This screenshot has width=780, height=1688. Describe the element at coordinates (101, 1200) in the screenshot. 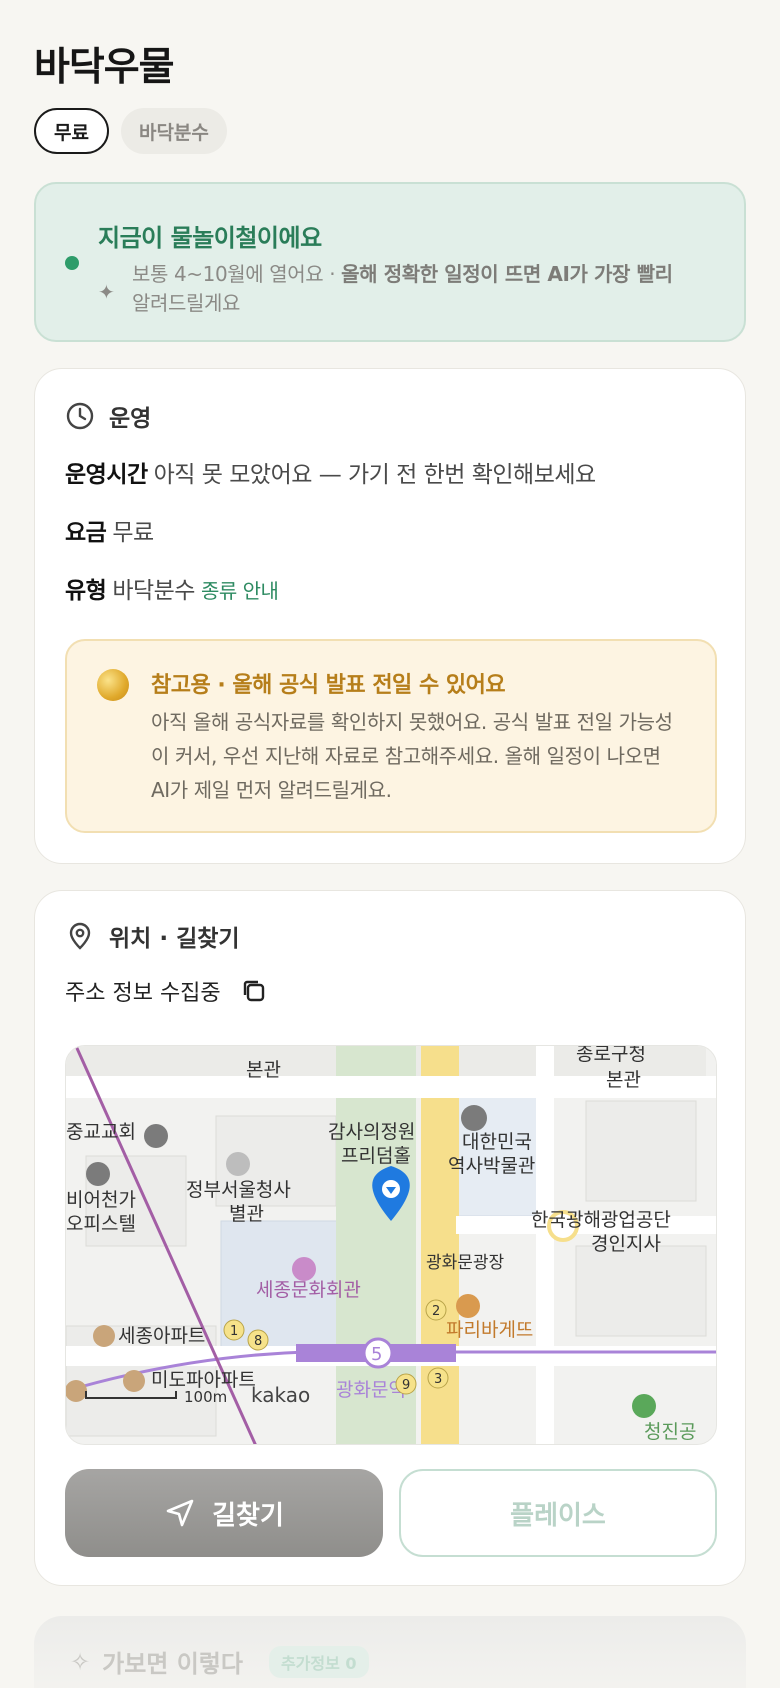

I see `map-label-office: 비어천가` at that location.